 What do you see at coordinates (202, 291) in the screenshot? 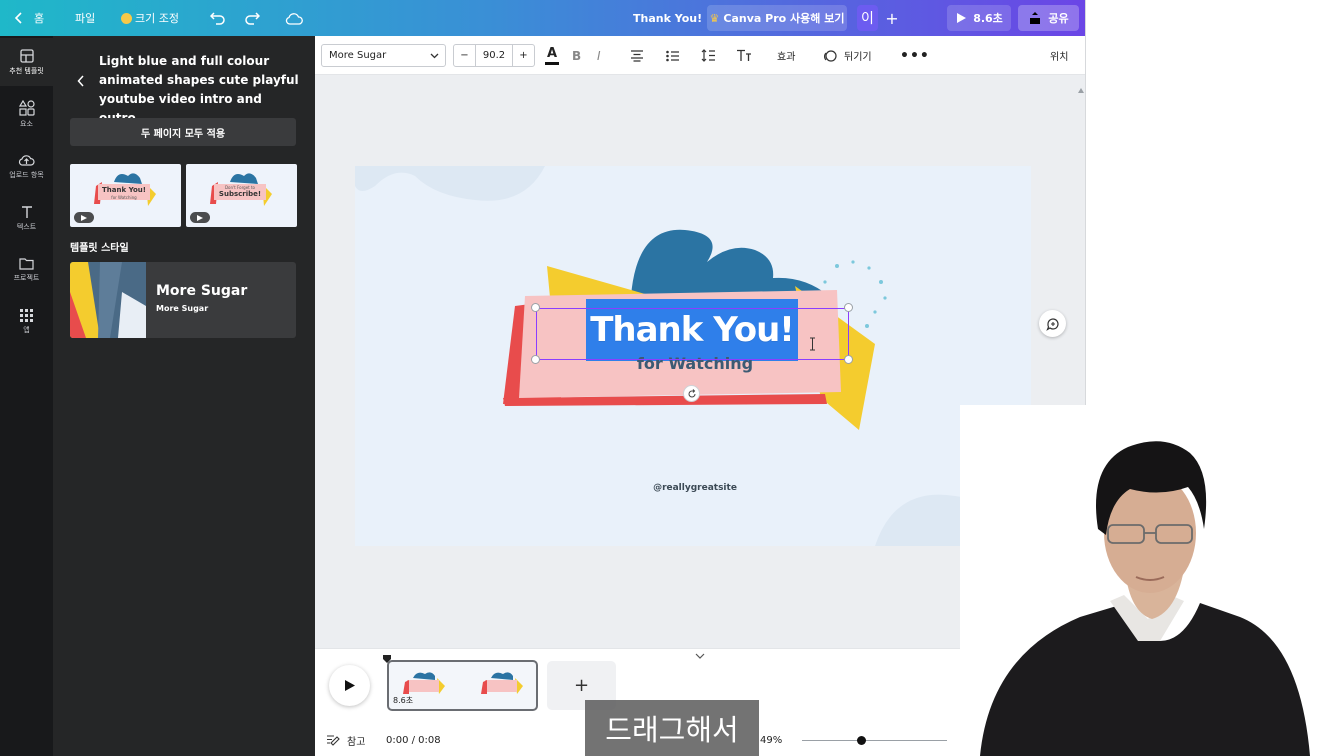
I see `style-name: More Sugar` at bounding box center [202, 291].